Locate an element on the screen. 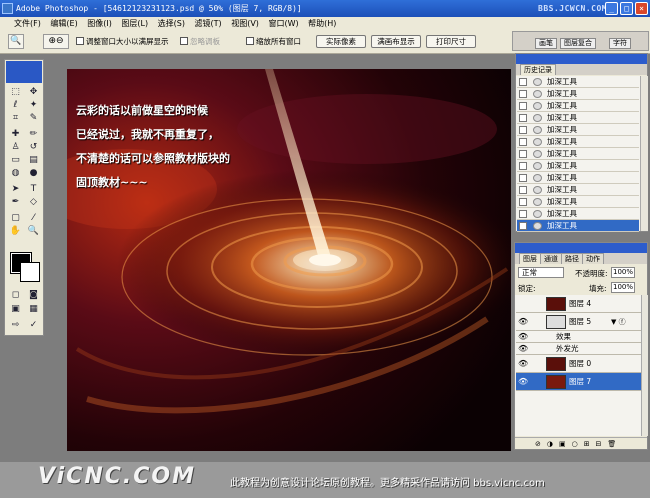  menu-select: 选择(S) is located at coordinates (171, 23).